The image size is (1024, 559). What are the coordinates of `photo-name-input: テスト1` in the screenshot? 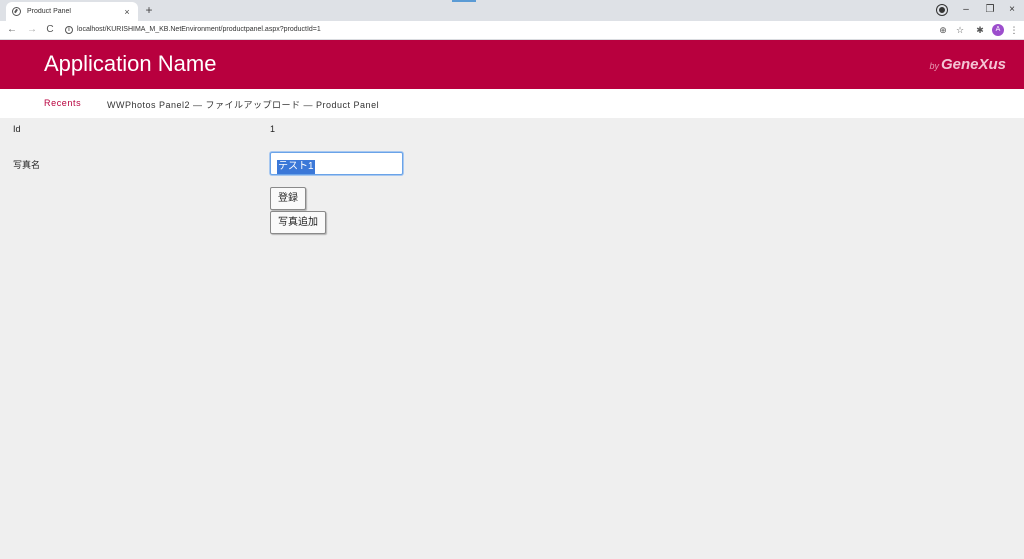 It's located at (336, 163).